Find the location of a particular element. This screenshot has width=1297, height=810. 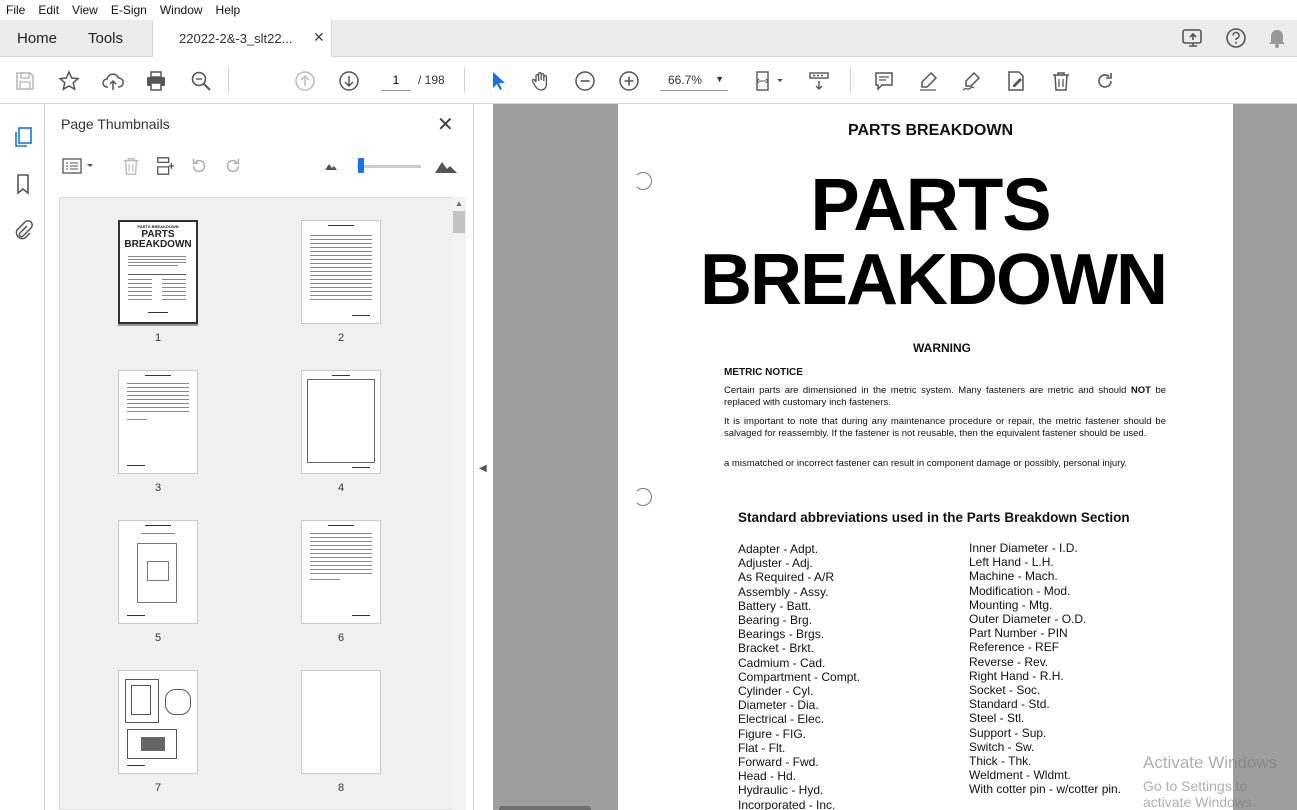

page-header: PARTS BREAKDOWN is located at coordinates (930, 130).